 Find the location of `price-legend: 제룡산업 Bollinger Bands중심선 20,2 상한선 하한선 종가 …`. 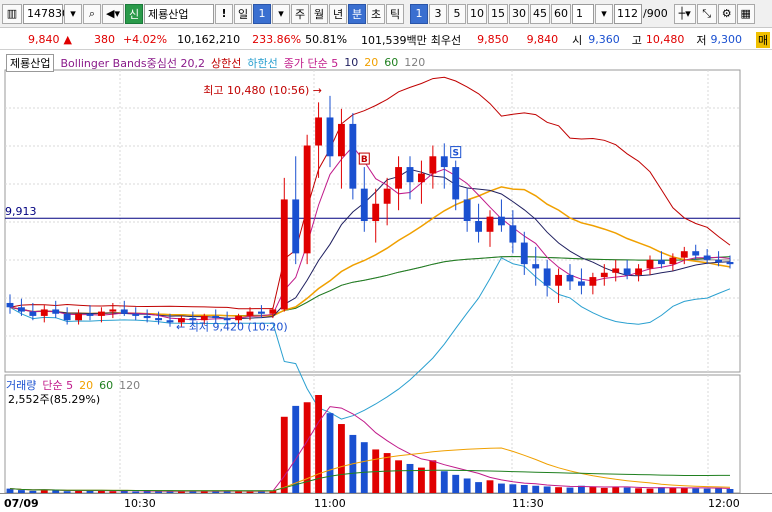

price-legend: 제룡산업 Bollinger Bands중심선 20,2 상한선 하한선 종가 … is located at coordinates (215, 62).